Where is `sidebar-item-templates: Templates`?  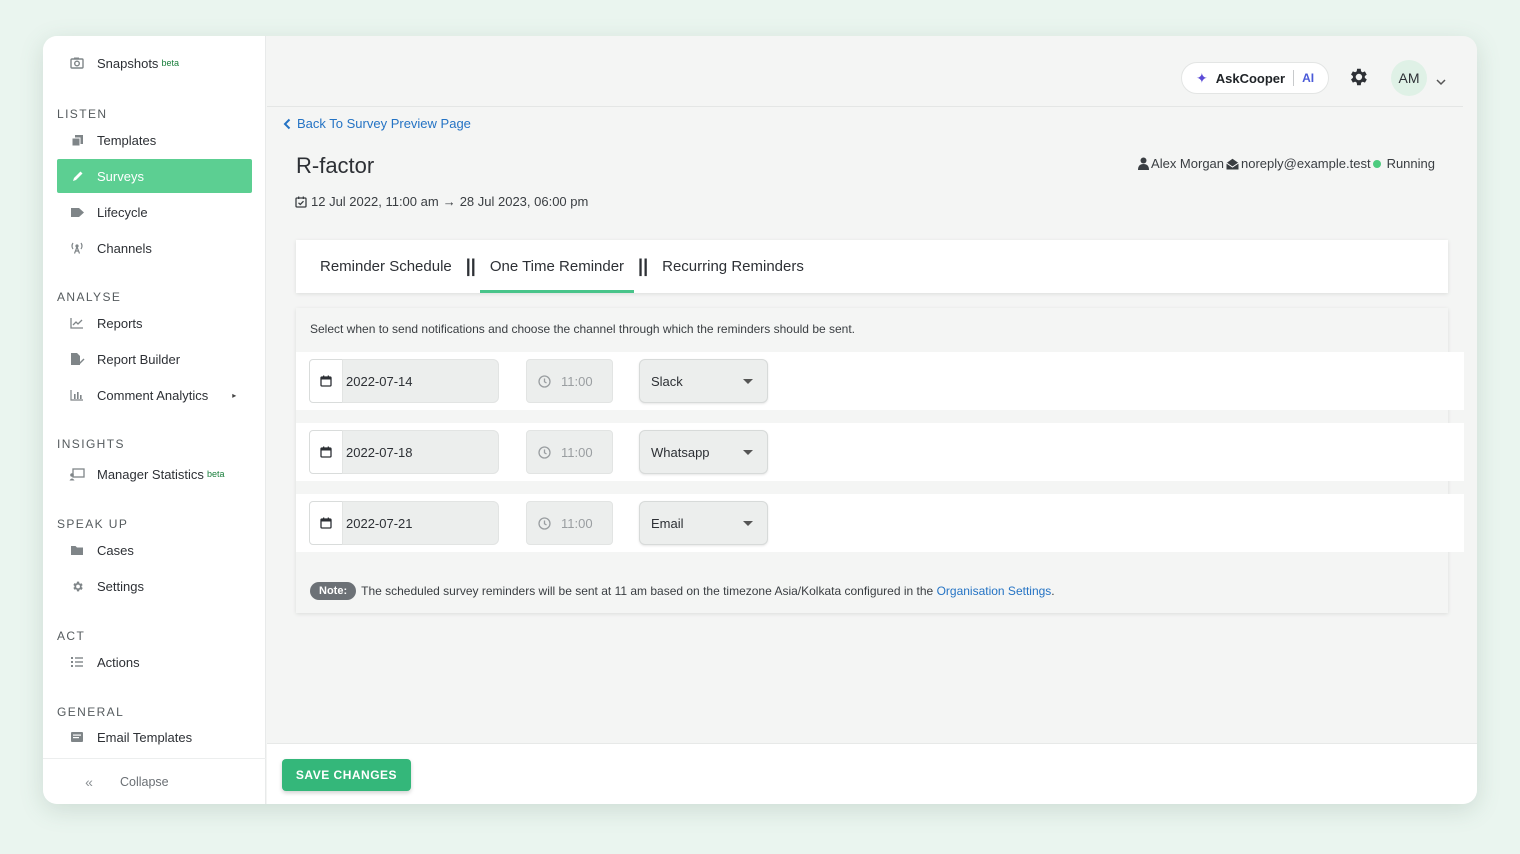 sidebar-item-templates: Templates is located at coordinates (154, 140).